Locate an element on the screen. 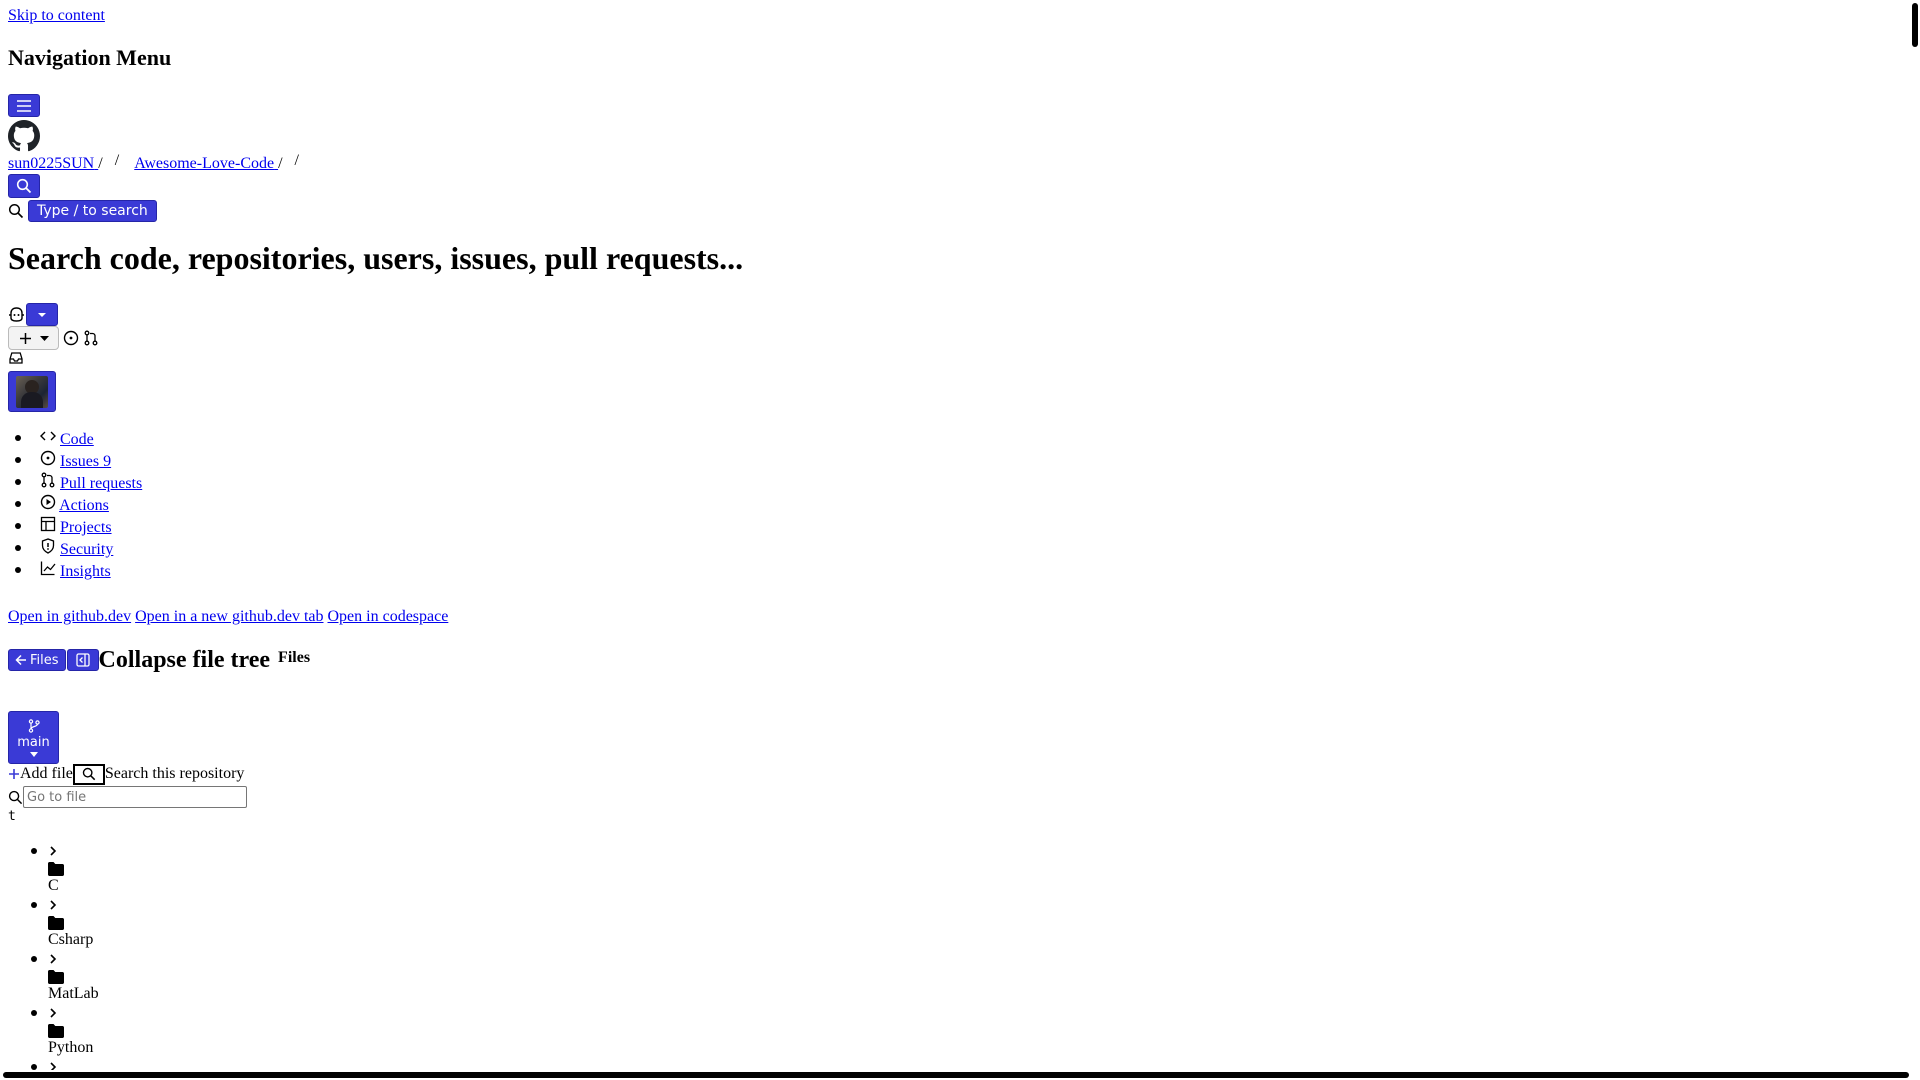 The height and width of the screenshot is (1080, 1920). tree-item-matlab: MatLab is located at coordinates (200, 977).